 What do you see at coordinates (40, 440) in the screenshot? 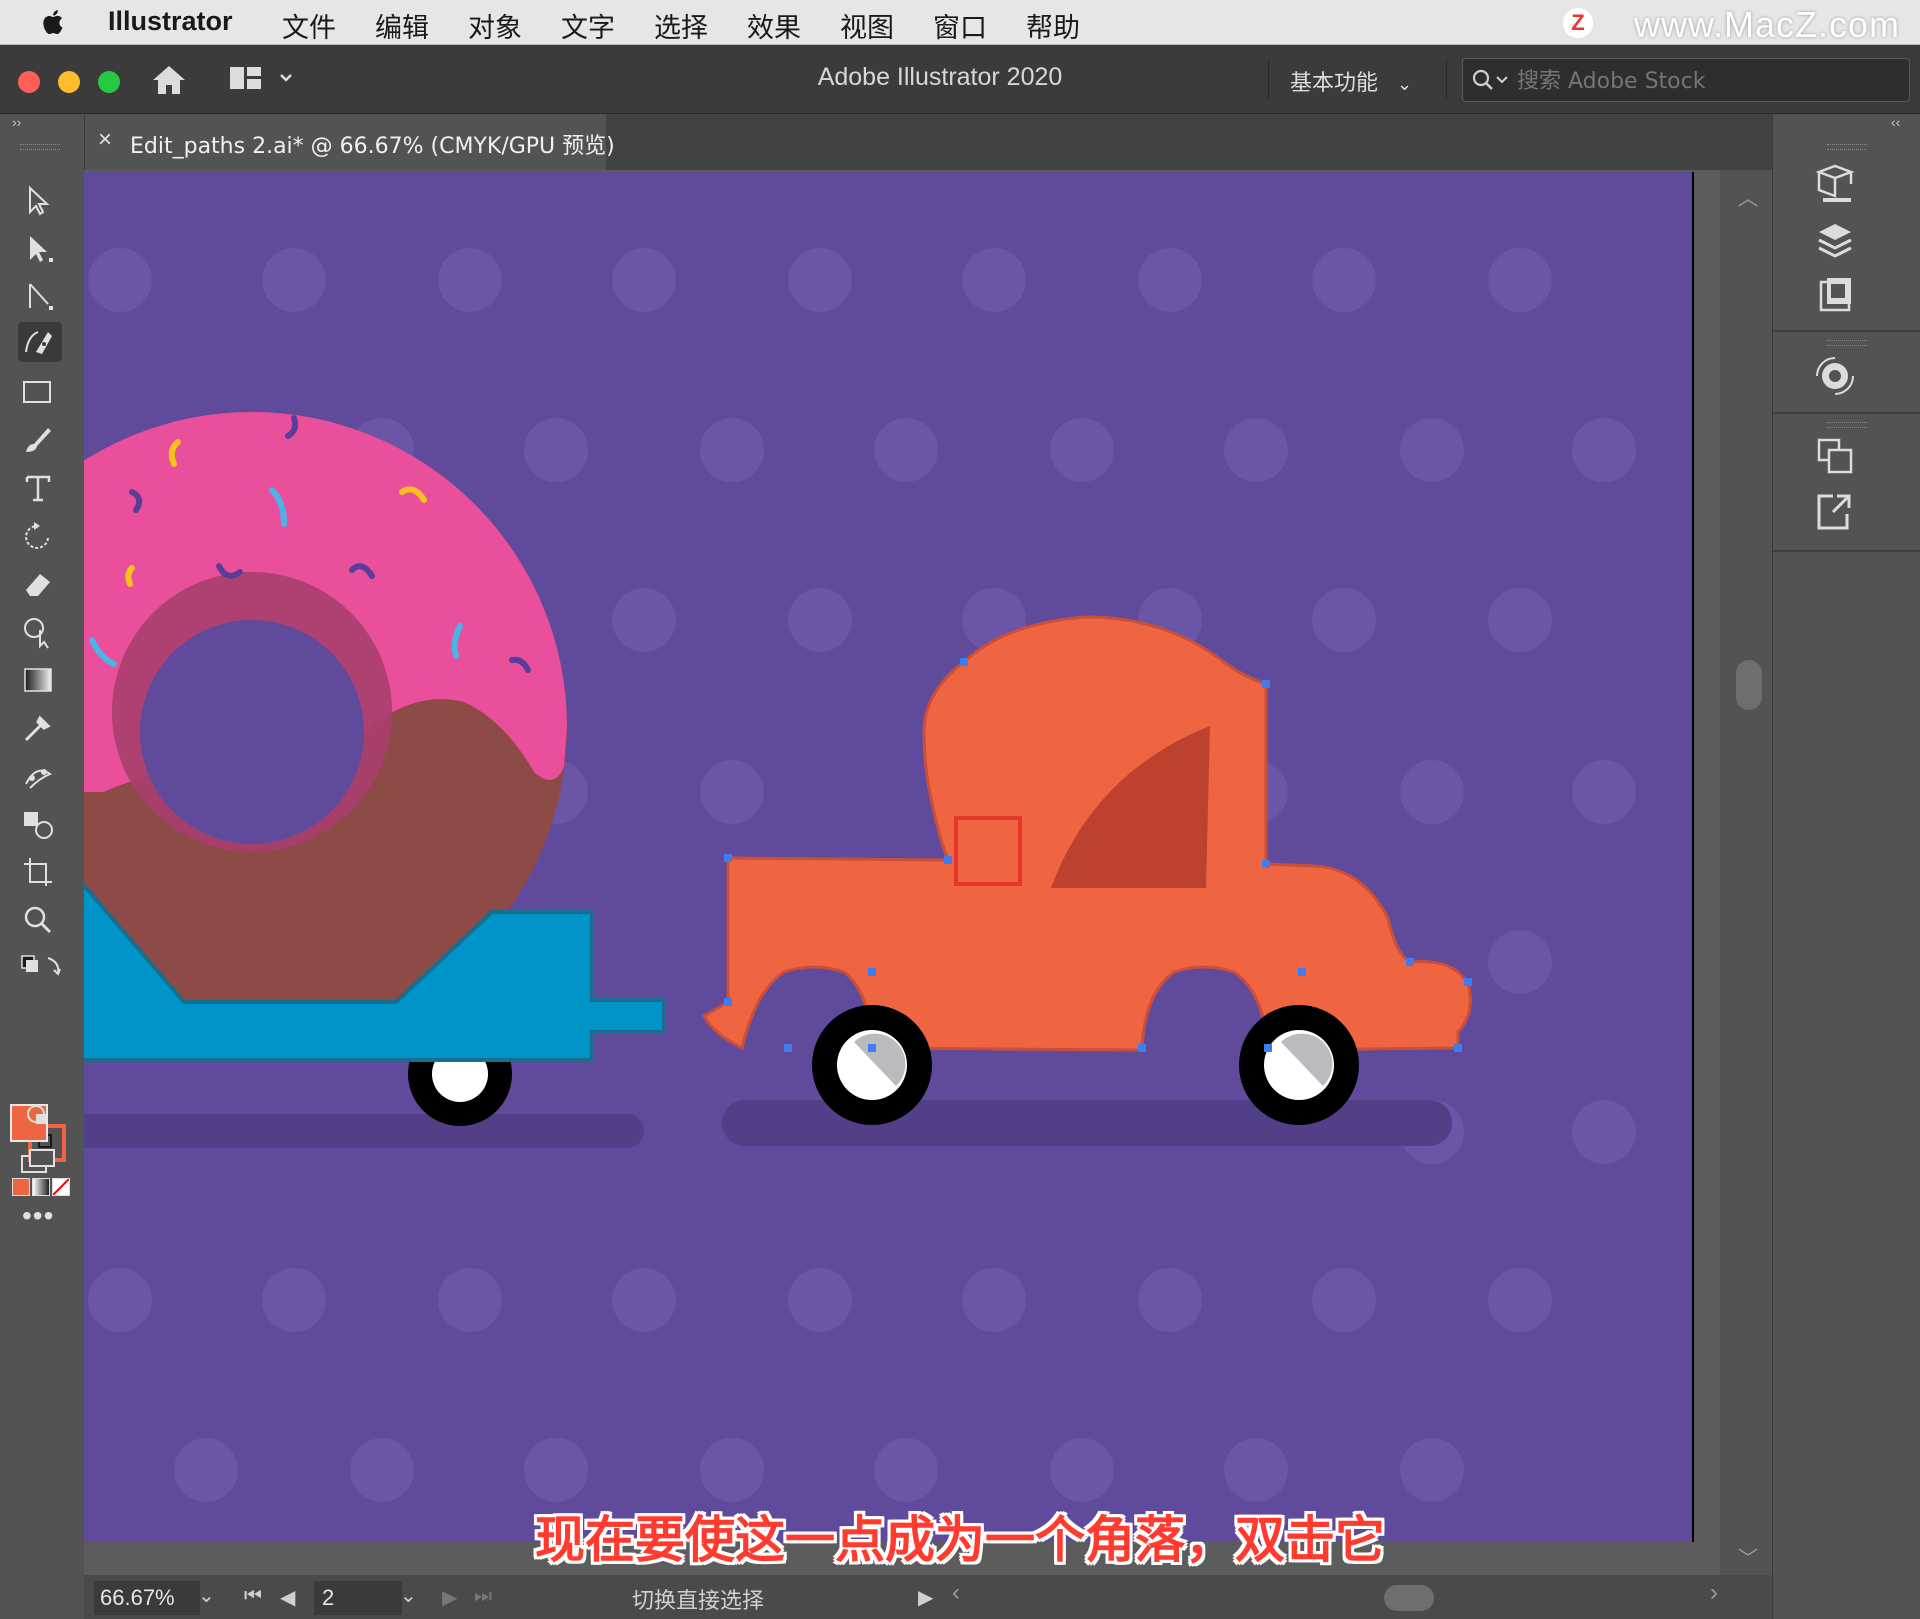
I see `paintbrush-tool-icon` at bounding box center [40, 440].